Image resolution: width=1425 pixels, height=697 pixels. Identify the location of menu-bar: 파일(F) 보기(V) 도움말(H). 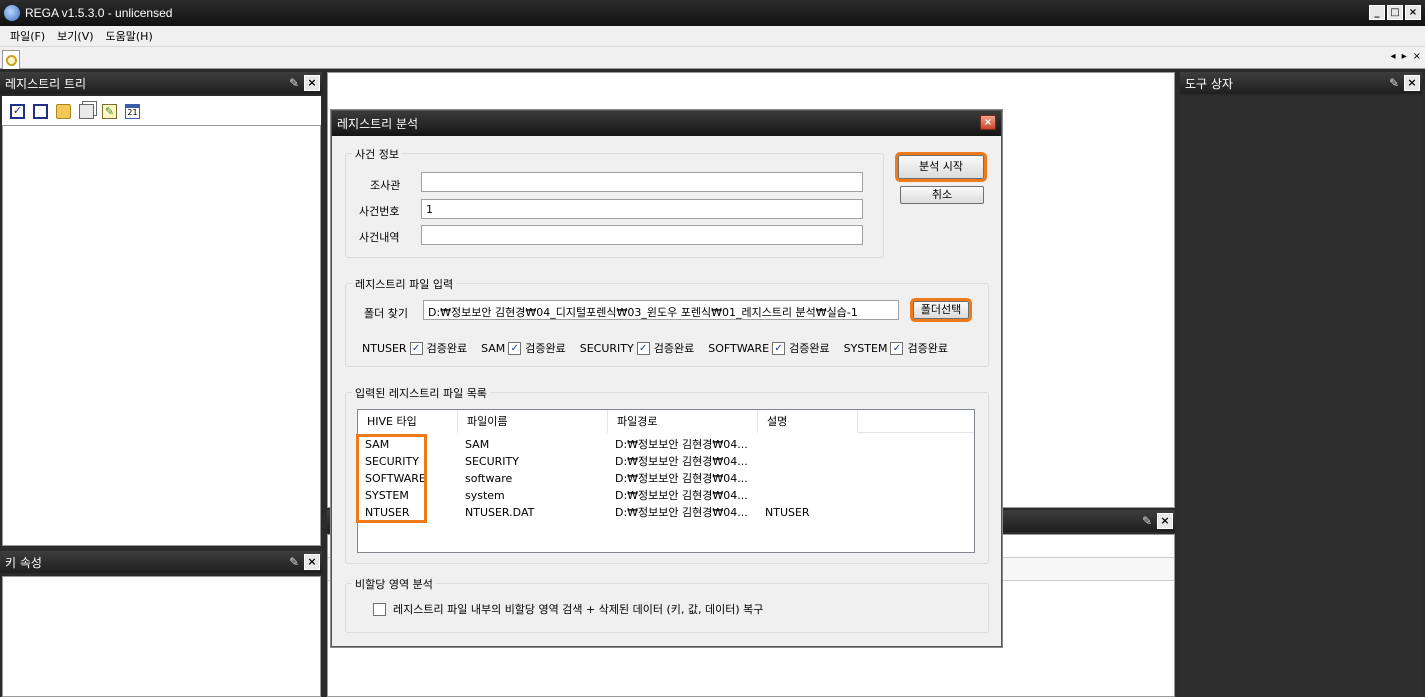
(712, 36).